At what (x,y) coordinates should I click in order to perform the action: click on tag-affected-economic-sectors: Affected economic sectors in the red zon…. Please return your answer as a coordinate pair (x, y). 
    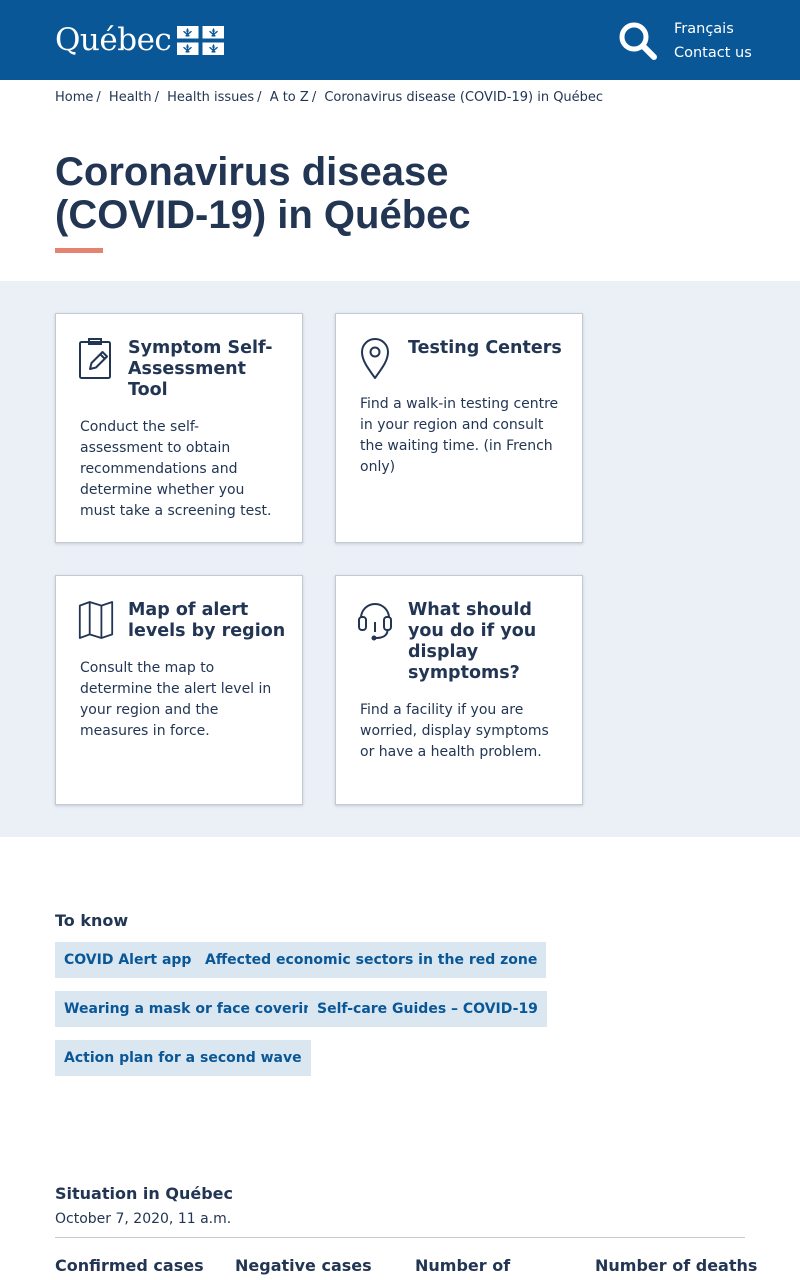
    Looking at the image, I should click on (371, 960).